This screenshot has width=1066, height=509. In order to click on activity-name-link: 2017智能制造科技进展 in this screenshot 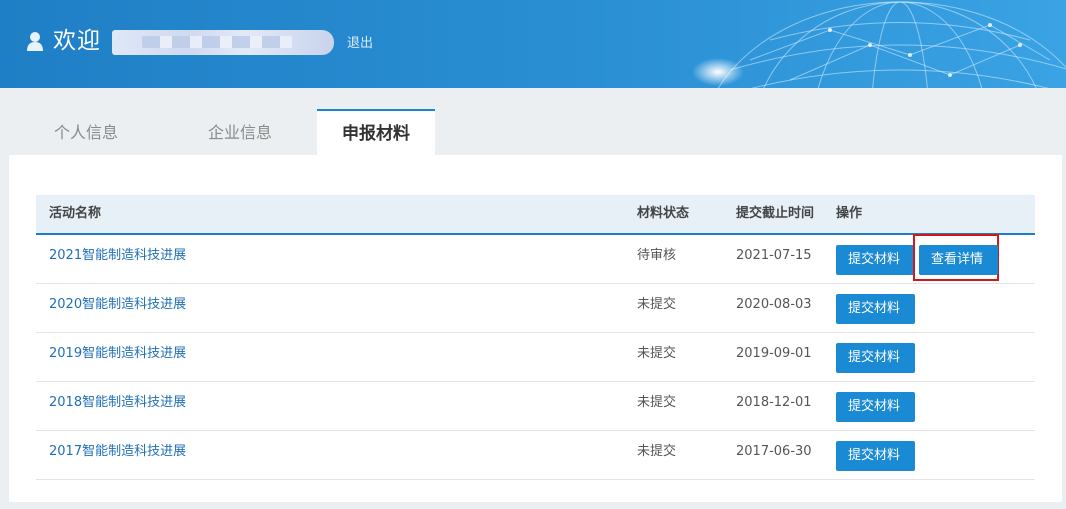, I will do `click(117, 452)`.